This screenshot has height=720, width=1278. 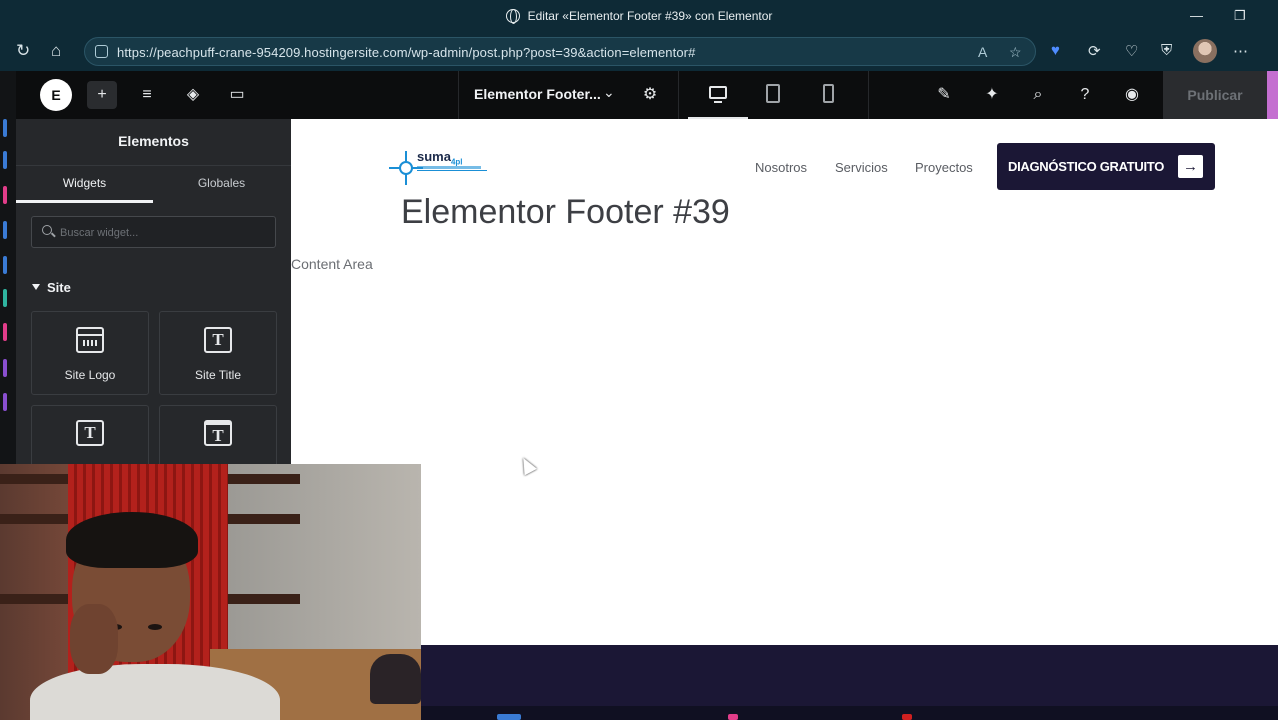 I want to click on panel-tabs: Widgets Globales, so click(x=153, y=184).